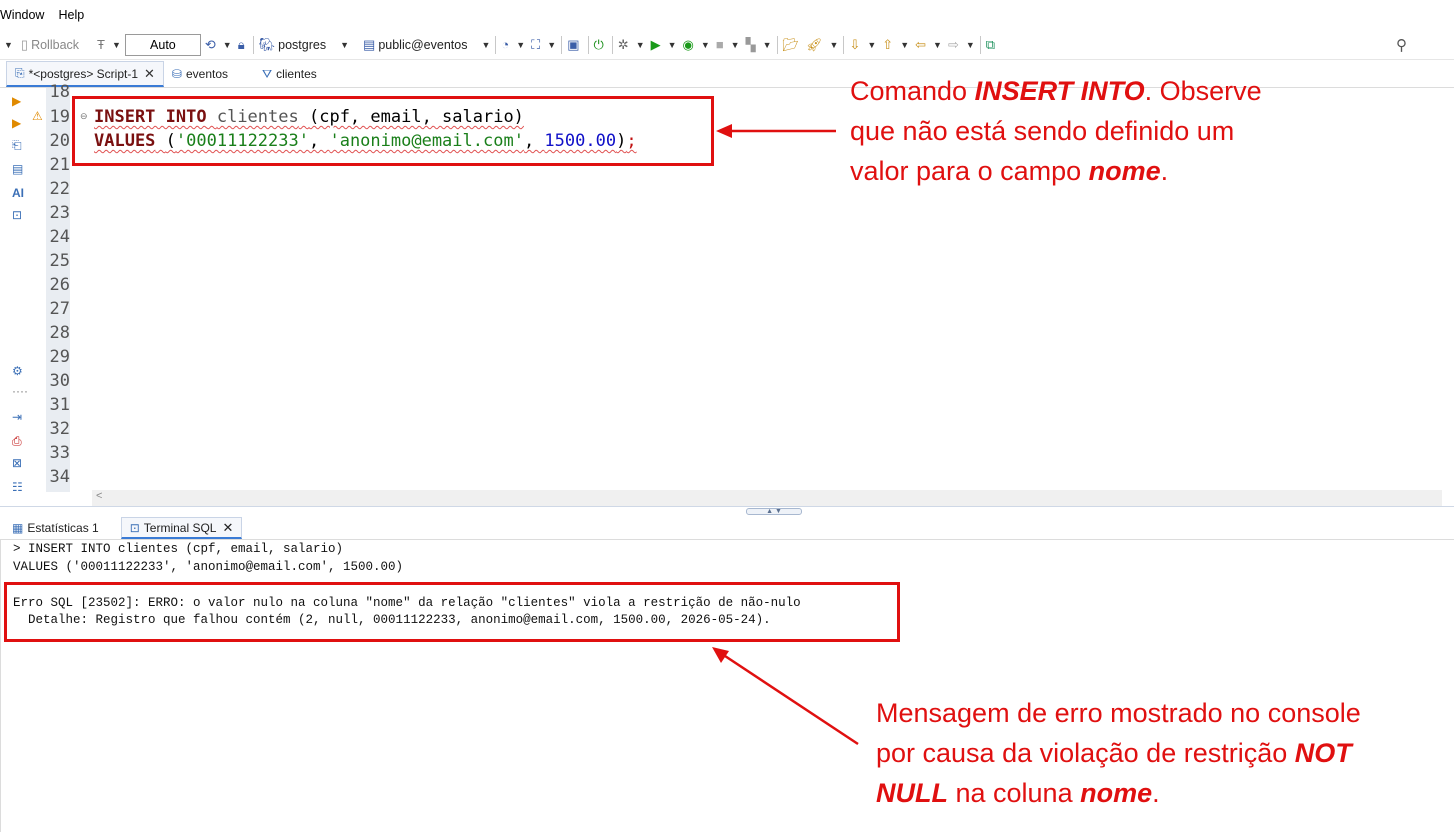 This screenshot has height=832, width=1454. Describe the element at coordinates (59, 405) in the screenshot. I see `line-number: 31` at that location.